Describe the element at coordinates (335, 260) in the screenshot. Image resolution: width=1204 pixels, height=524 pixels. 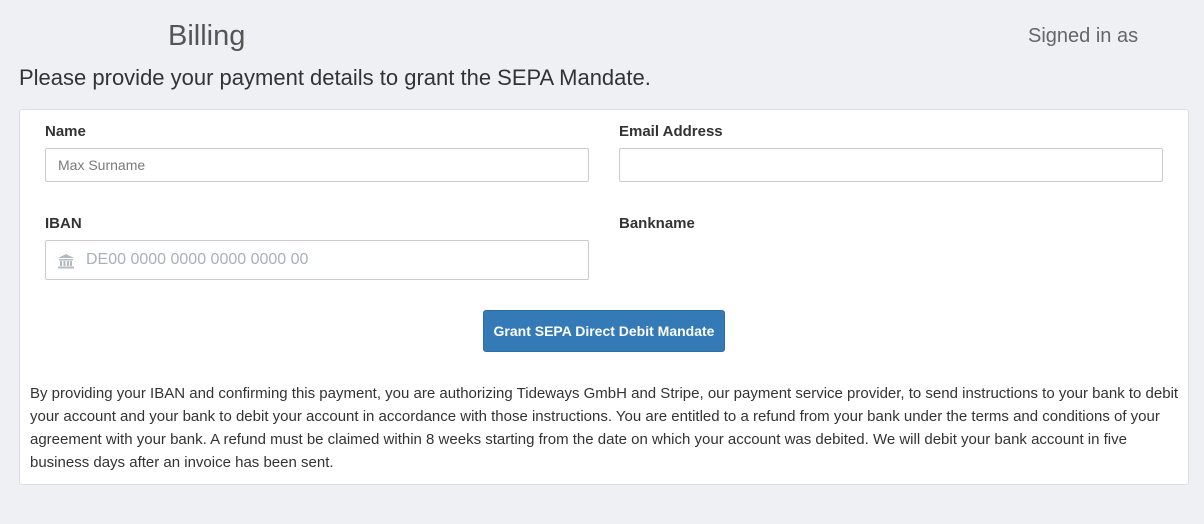
I see `iban-input` at that location.